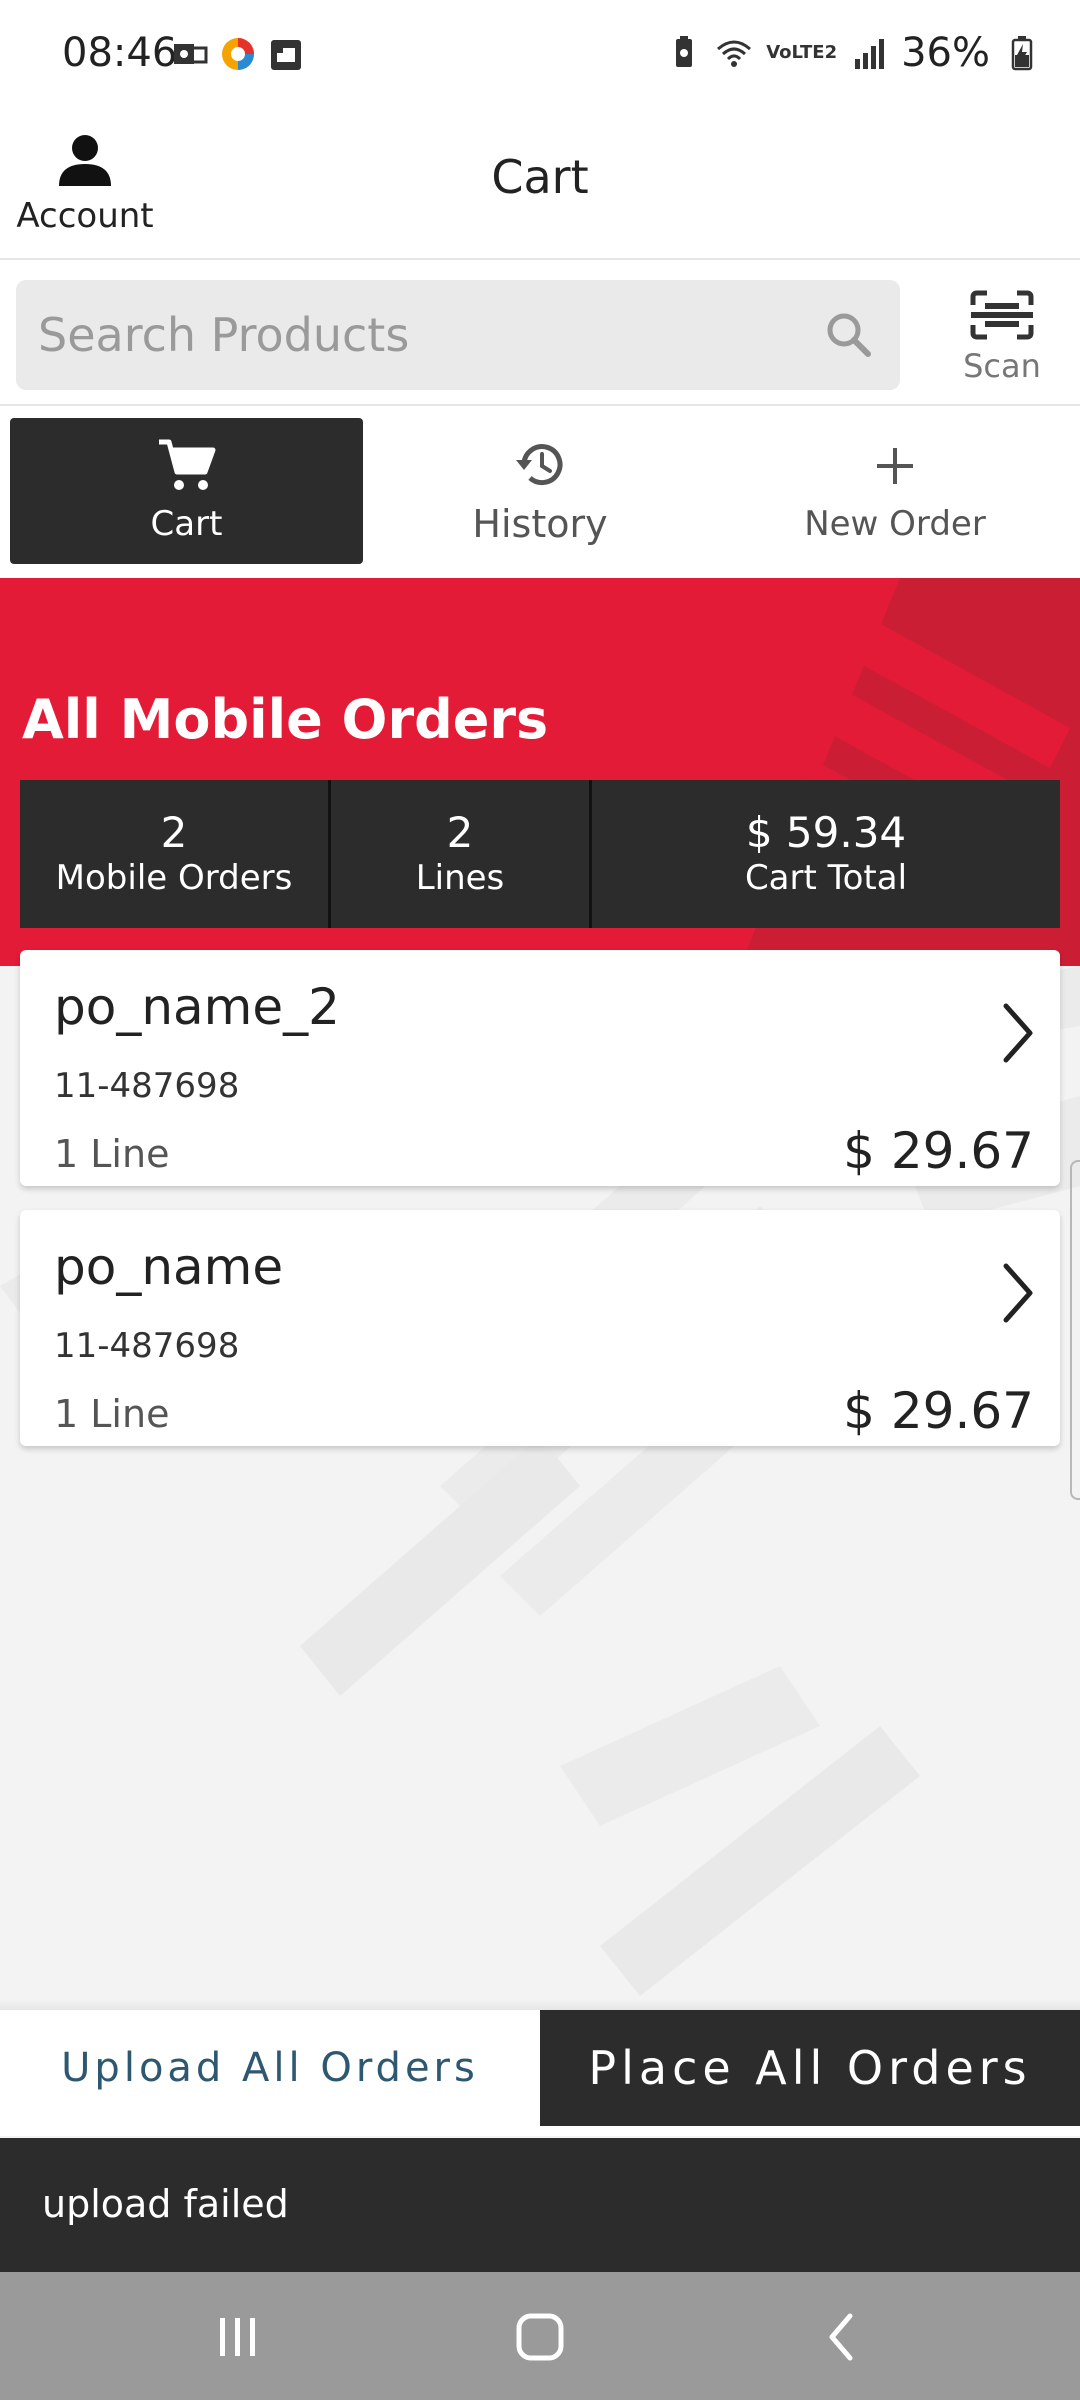 Image resolution: width=1080 pixels, height=2400 pixels. What do you see at coordinates (540, 2205) in the screenshot?
I see `snackbar: upload failed` at bounding box center [540, 2205].